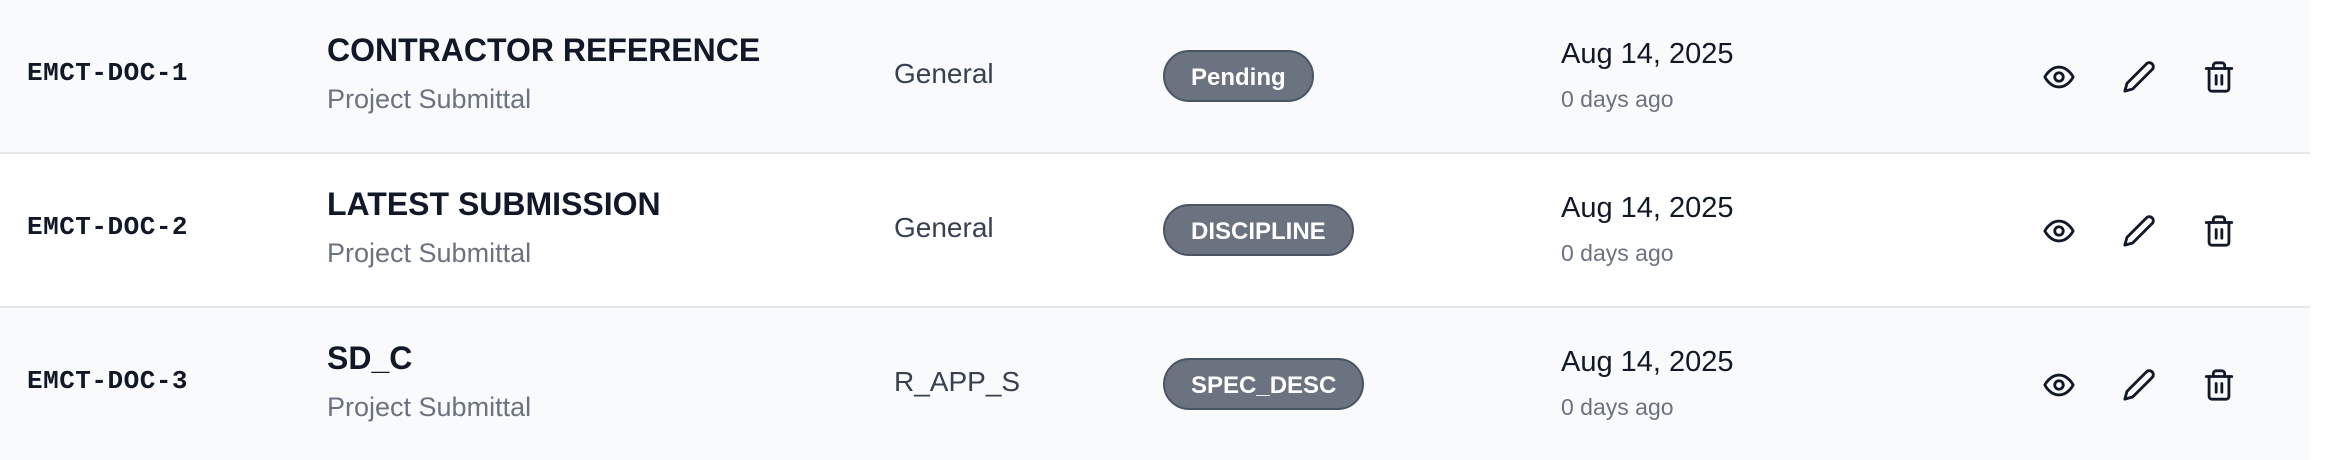 The width and height of the screenshot is (2334, 460). What do you see at coordinates (1258, 230) in the screenshot?
I see `status-badge: DISCIPLINE` at bounding box center [1258, 230].